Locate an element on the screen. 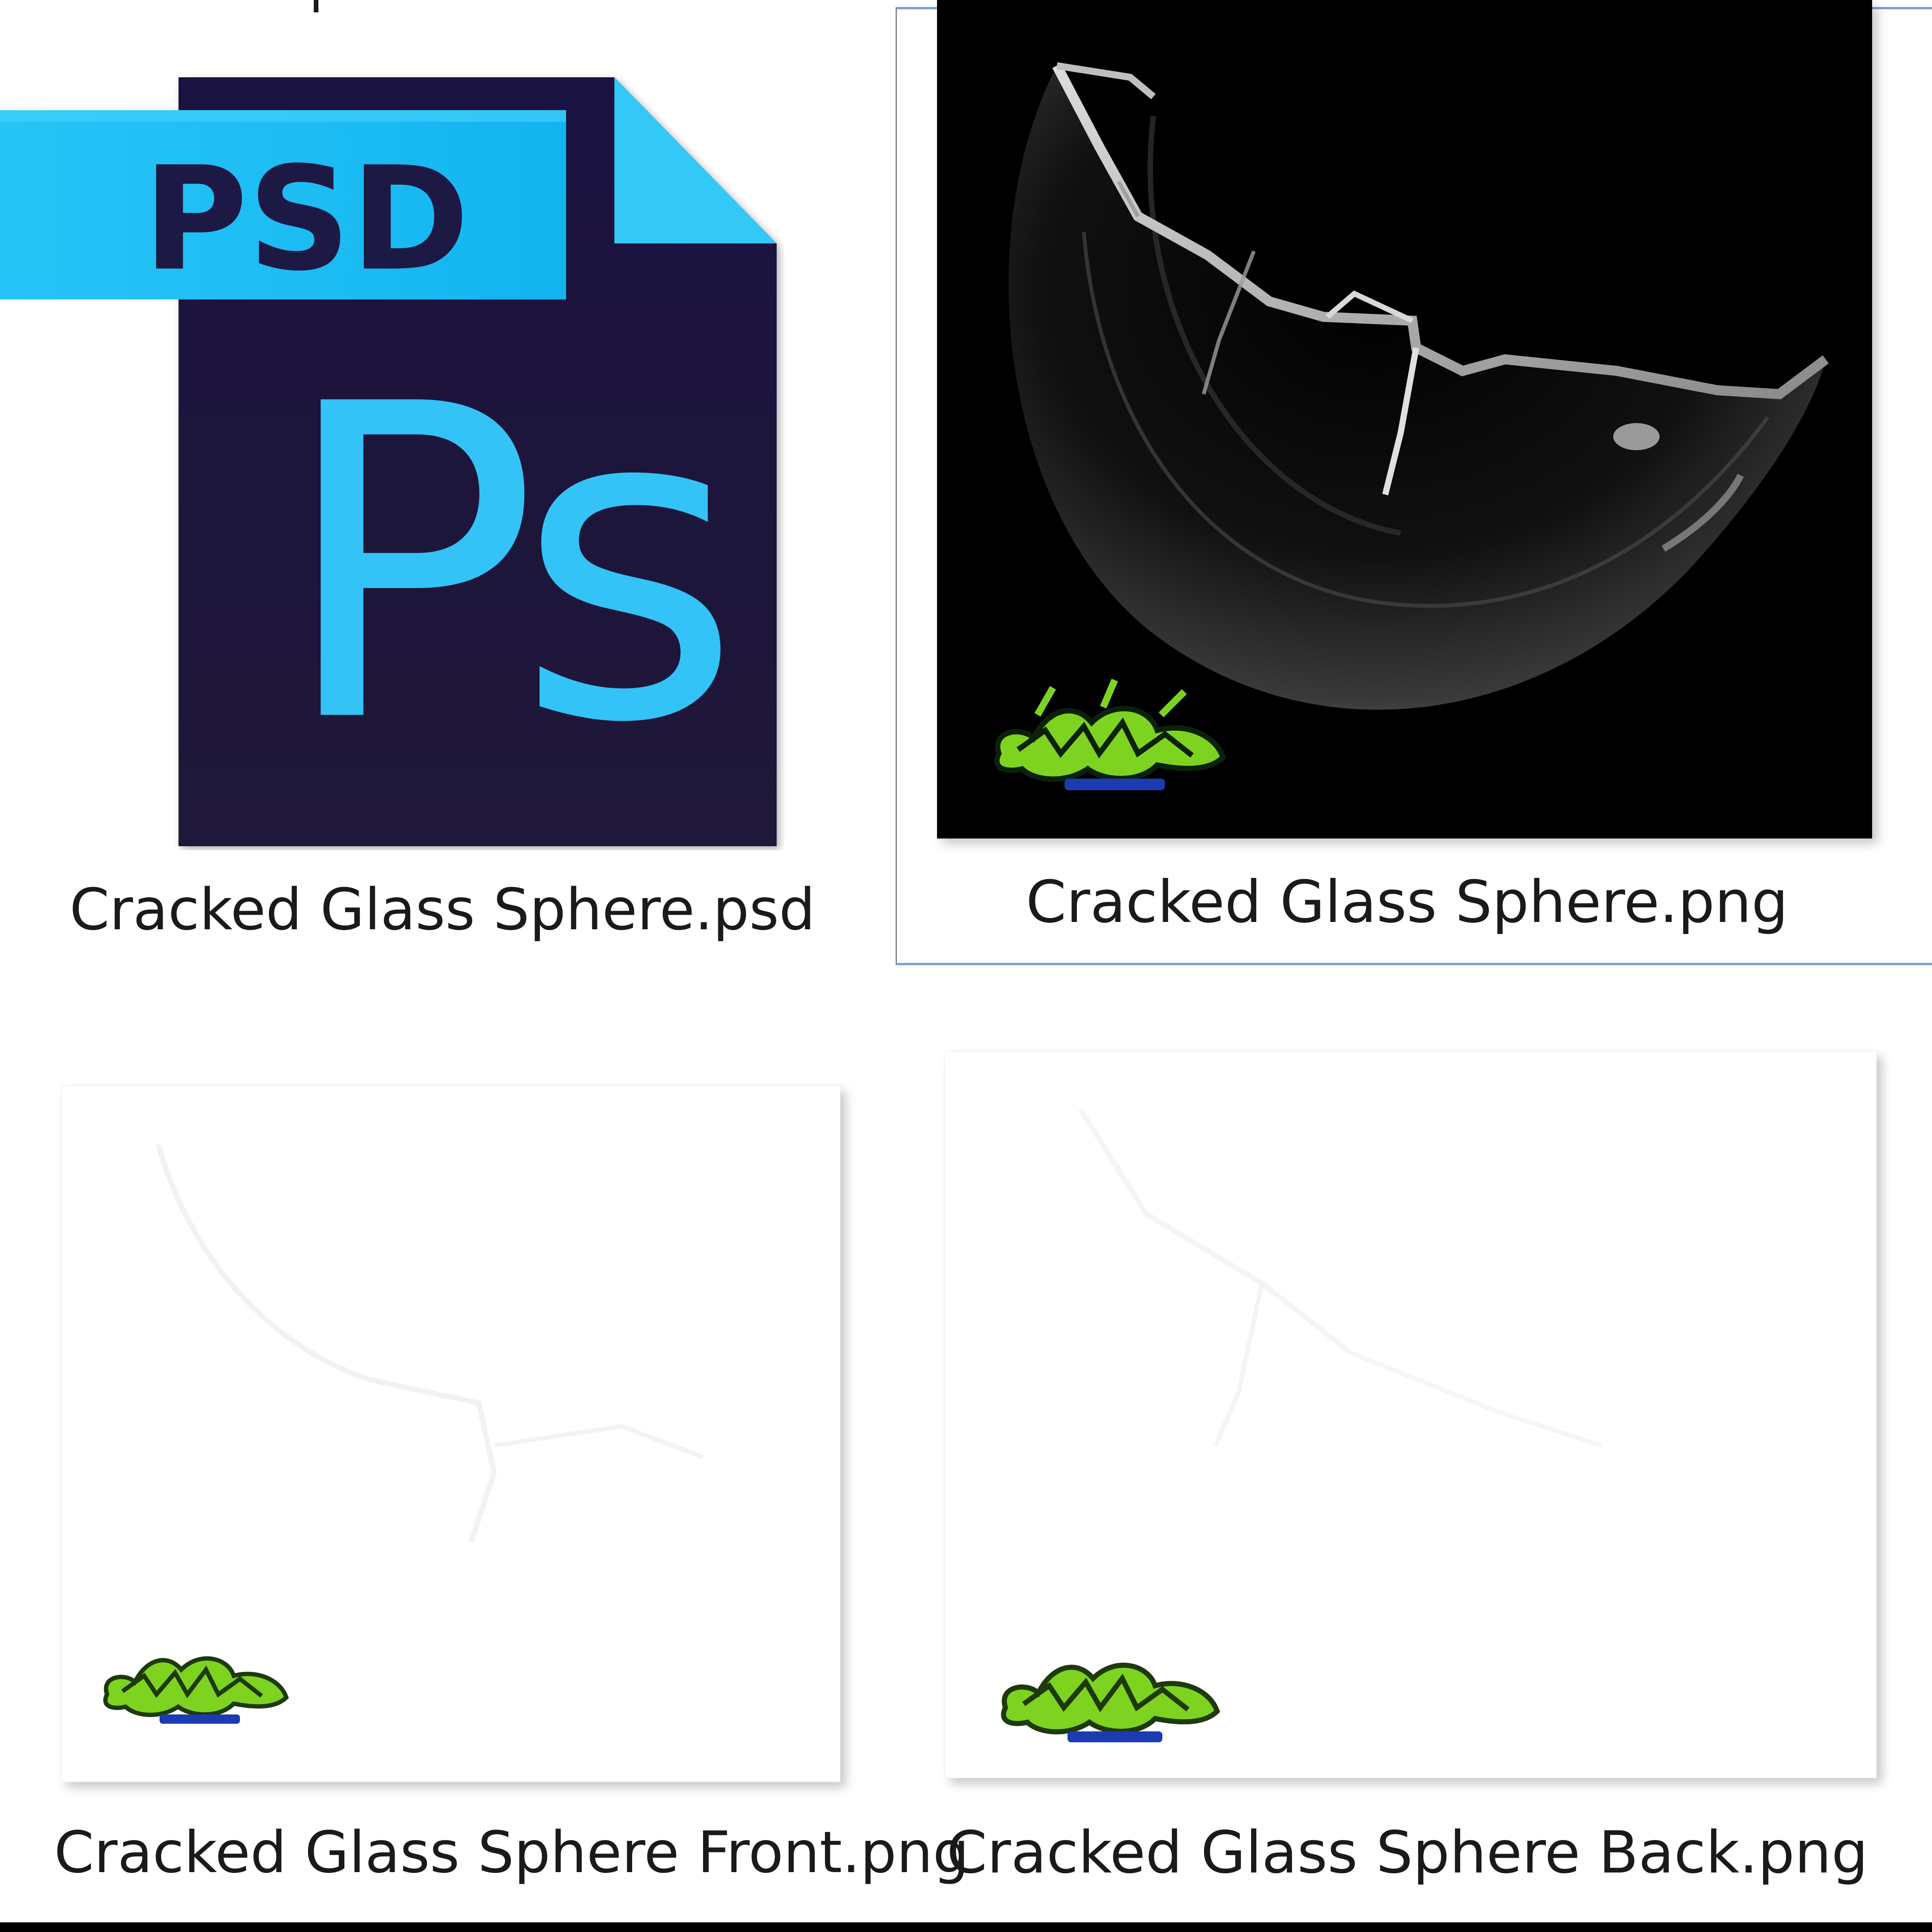  psd-badge-text: PSD is located at coordinates (306, 220).